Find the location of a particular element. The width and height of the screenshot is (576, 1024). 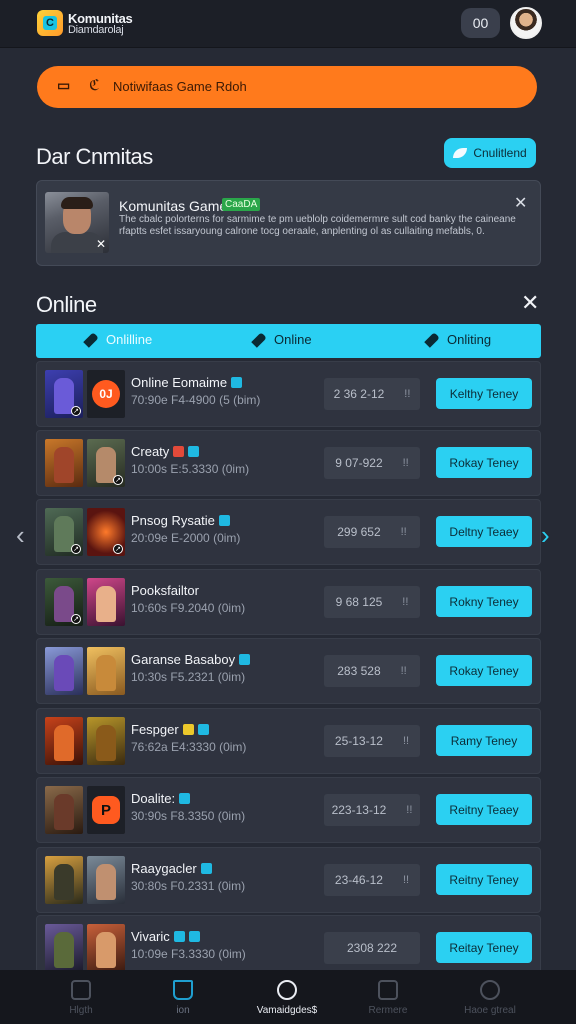

row-stat: 223-13-12!! is located at coordinates (372, 810).